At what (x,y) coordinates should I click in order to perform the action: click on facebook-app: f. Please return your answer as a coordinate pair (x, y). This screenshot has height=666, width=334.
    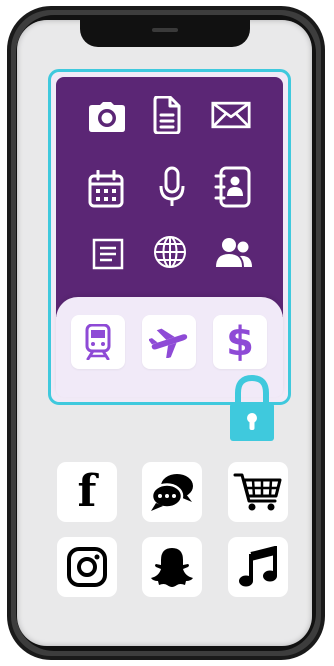
    Looking at the image, I should click on (87, 492).